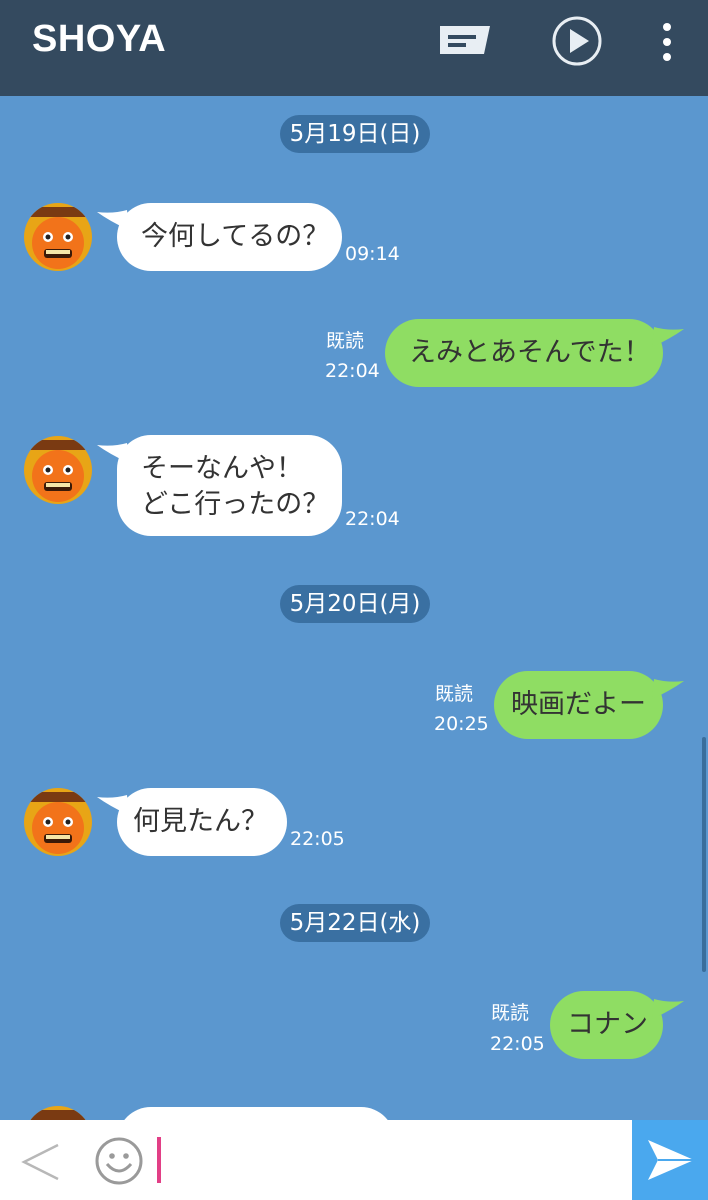 The height and width of the screenshot is (1200, 708). I want to click on scrollbar, so click(704, 854).